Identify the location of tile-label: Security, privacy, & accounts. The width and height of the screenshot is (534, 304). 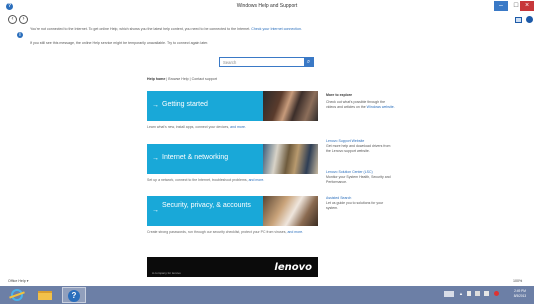
(206, 205).